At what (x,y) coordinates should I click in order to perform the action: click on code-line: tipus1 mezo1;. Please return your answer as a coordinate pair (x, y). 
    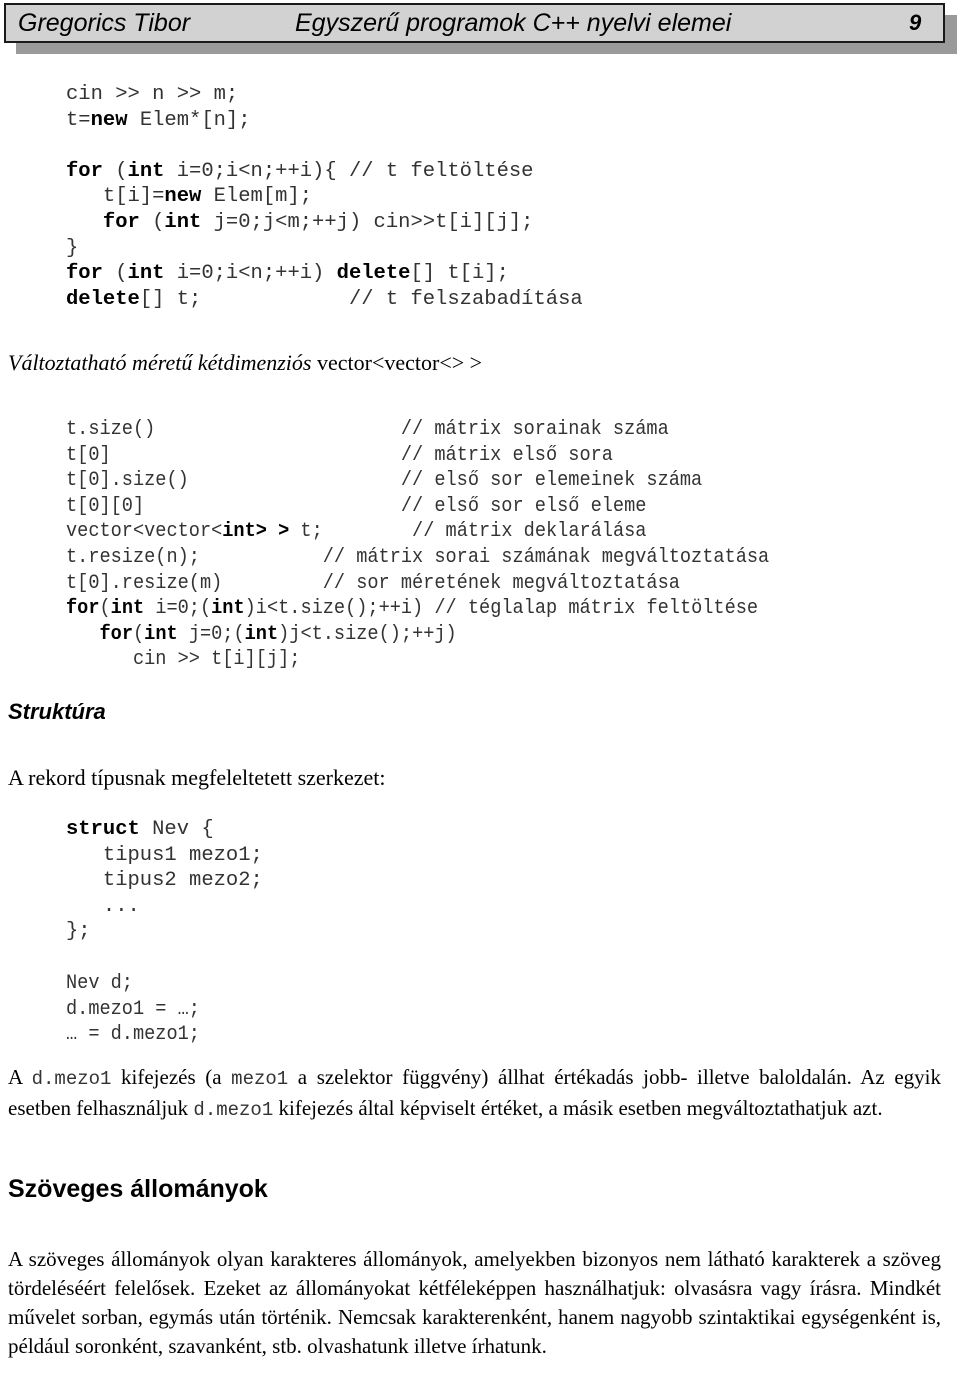
    Looking at the image, I should click on (164, 856).